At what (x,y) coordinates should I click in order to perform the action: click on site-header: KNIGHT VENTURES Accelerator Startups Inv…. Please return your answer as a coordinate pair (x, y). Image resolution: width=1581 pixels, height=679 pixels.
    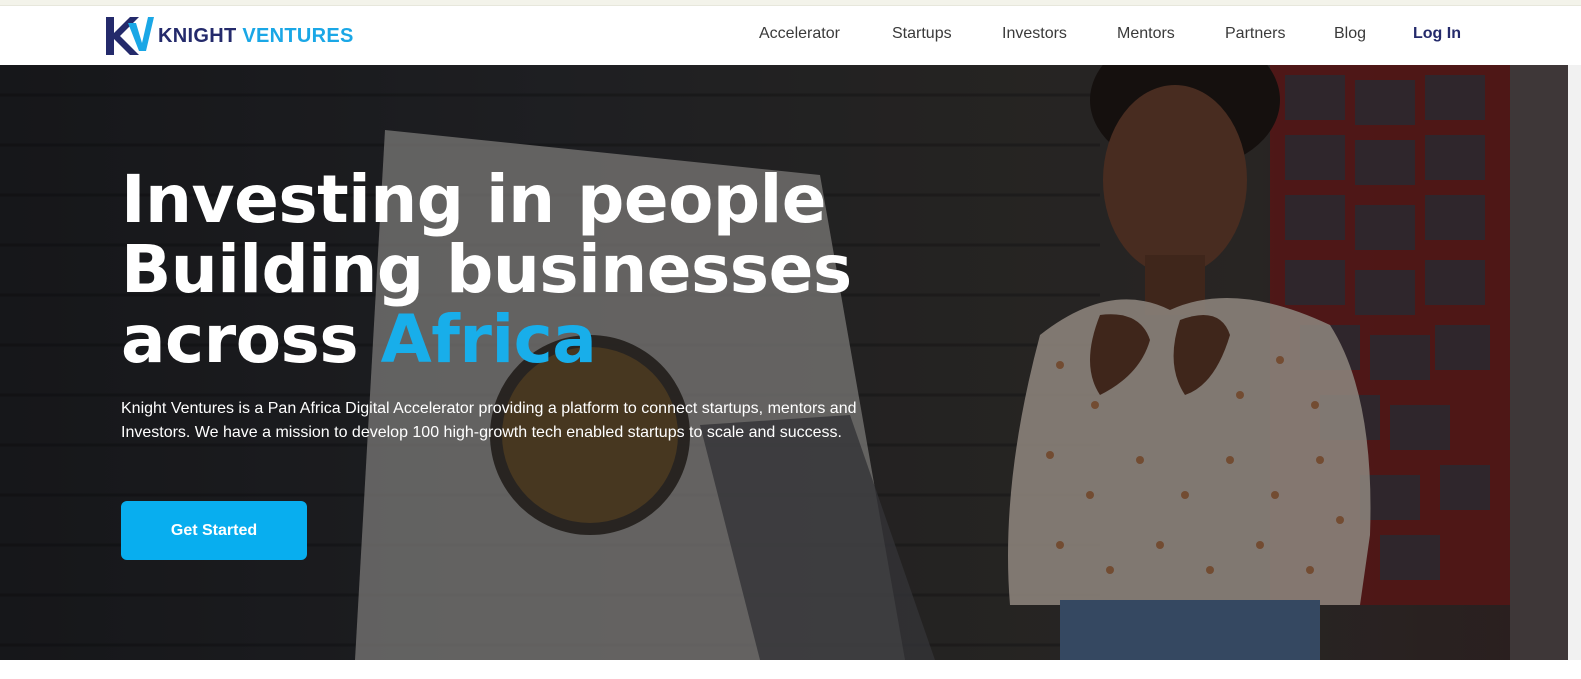
    Looking at the image, I should click on (790, 35).